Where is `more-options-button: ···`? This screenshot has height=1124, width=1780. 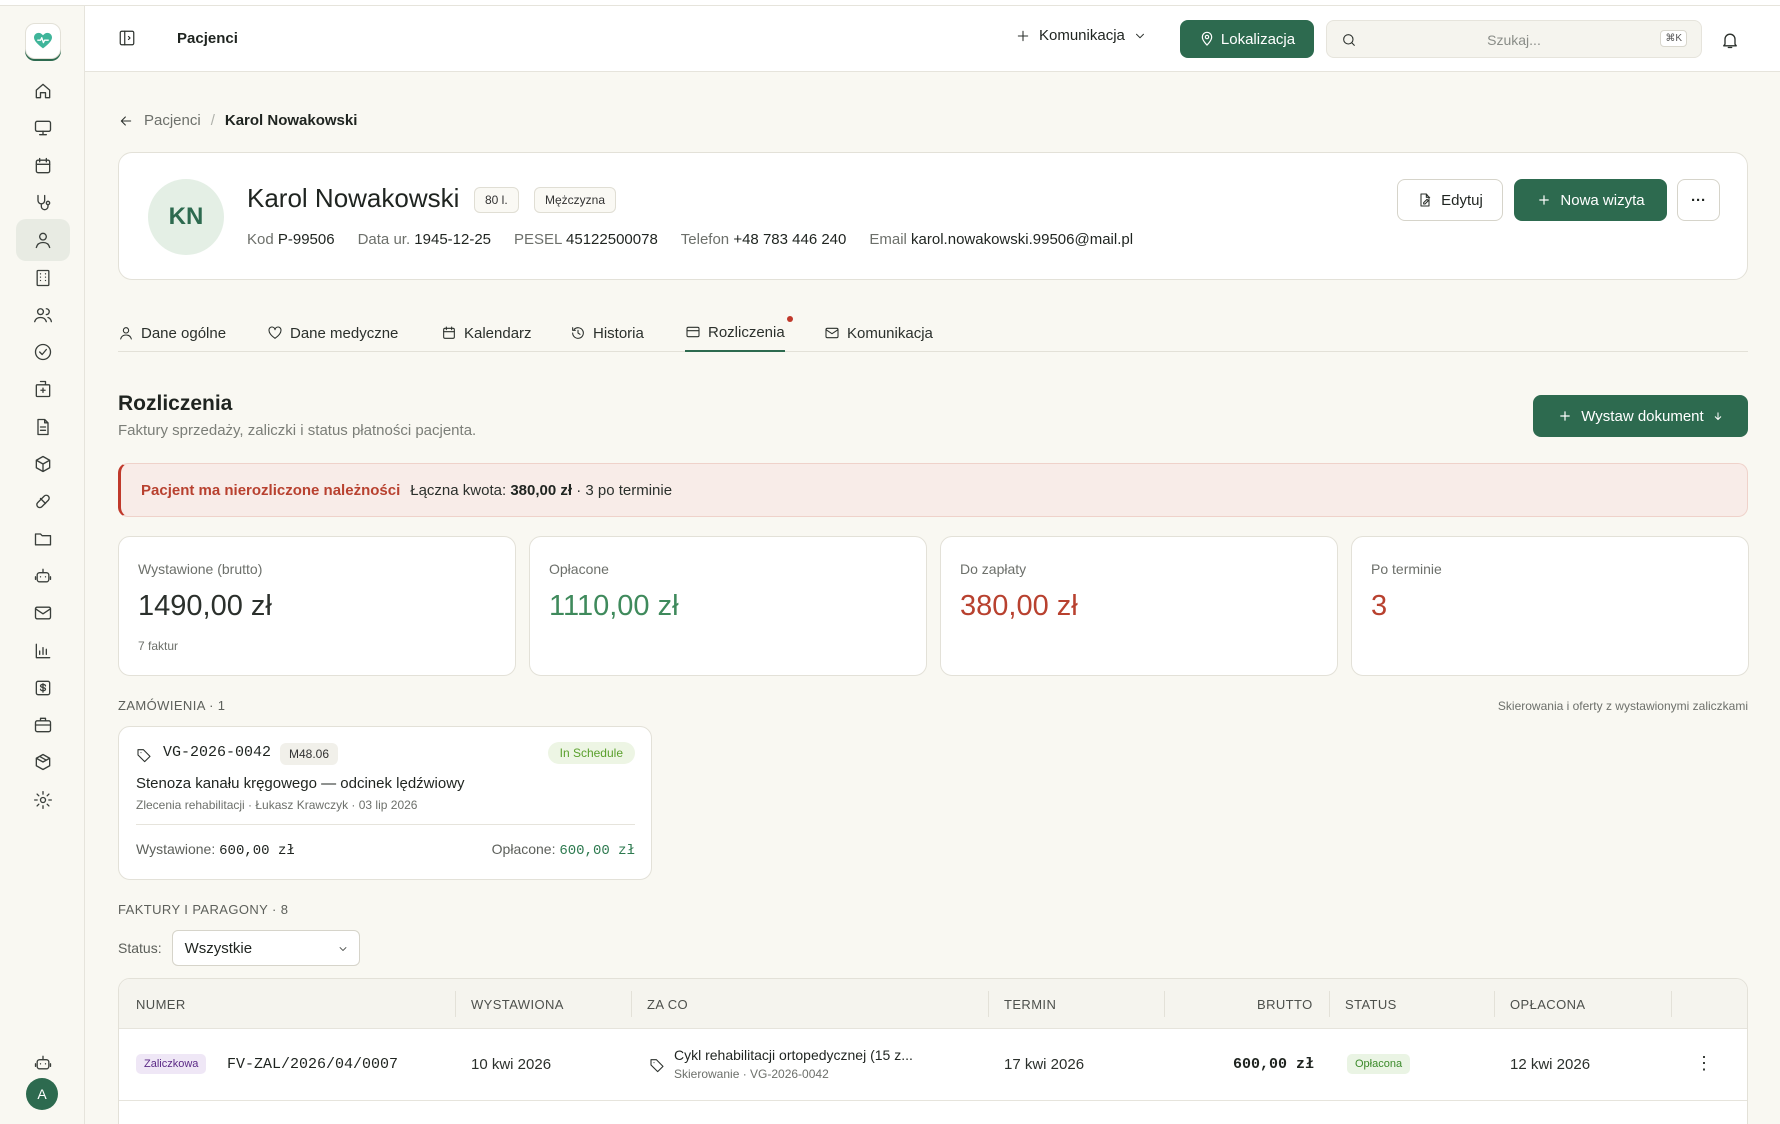
more-options-button: ··· is located at coordinates (1698, 200).